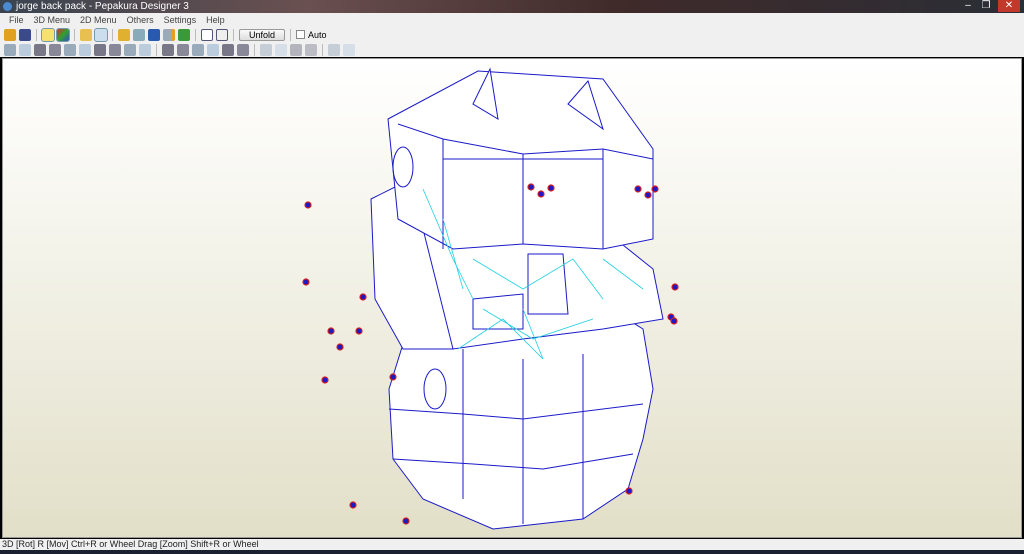 Image resolution: width=1024 pixels, height=554 pixels. Describe the element at coordinates (296, 49) in the screenshot. I see `align-top-icon` at that location.